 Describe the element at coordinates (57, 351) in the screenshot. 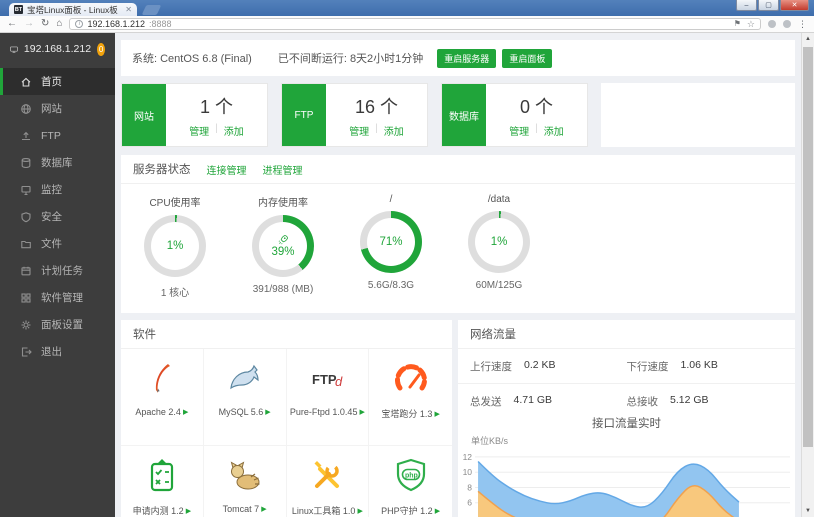

I see `sidebar-item-logout: 退出` at that location.